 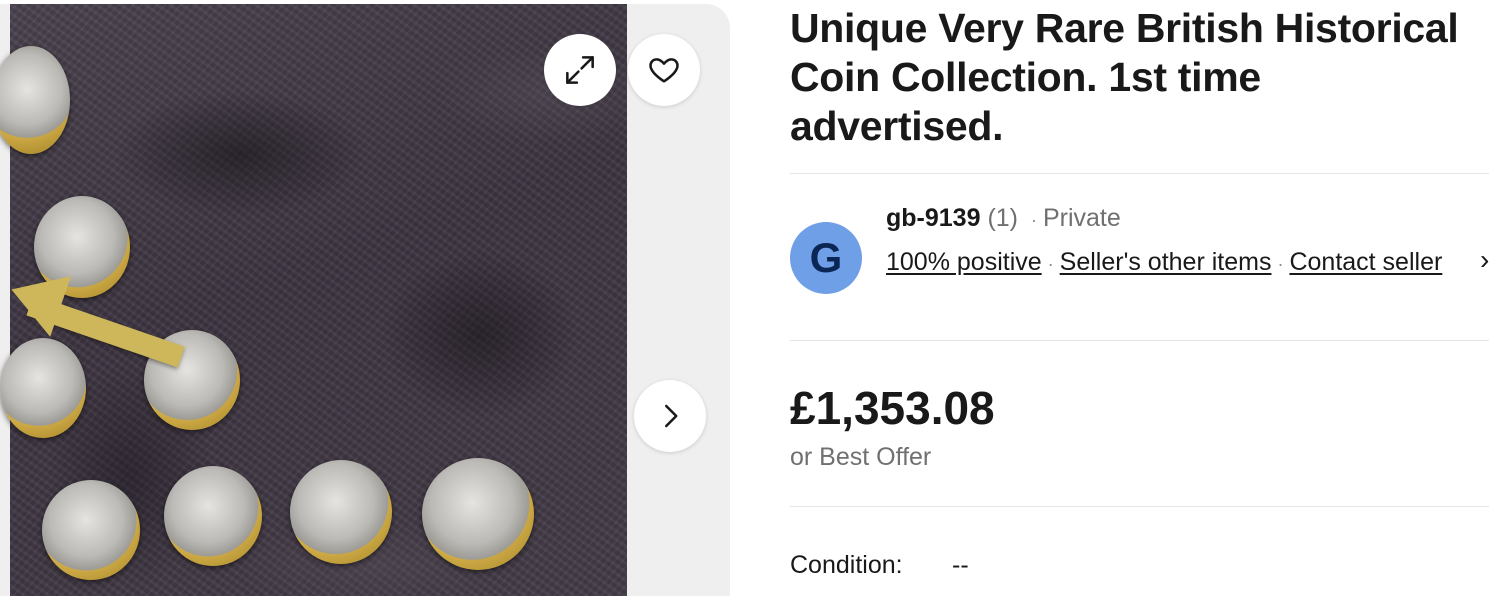 I want to click on seller-type: Private, so click(x=1081, y=218).